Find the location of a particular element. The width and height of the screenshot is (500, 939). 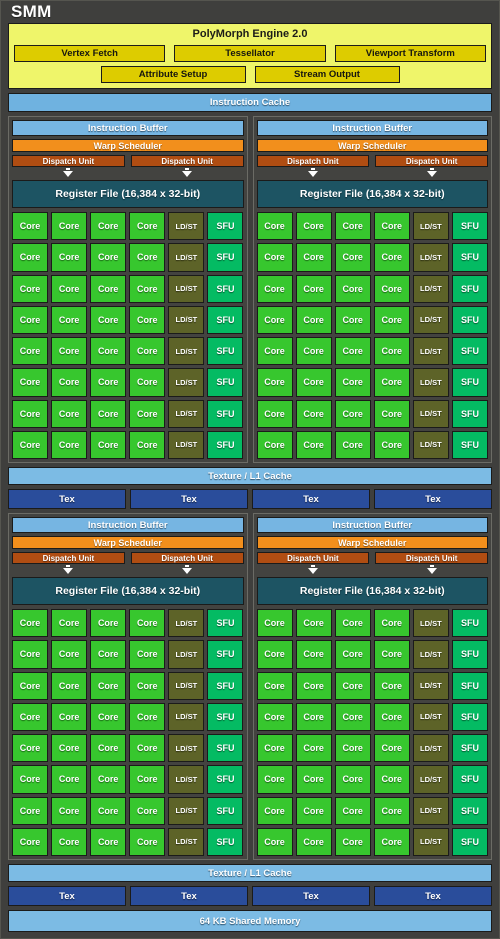

polymorph-unit-vertex-fetch: Vertex Fetch is located at coordinates (90, 53).